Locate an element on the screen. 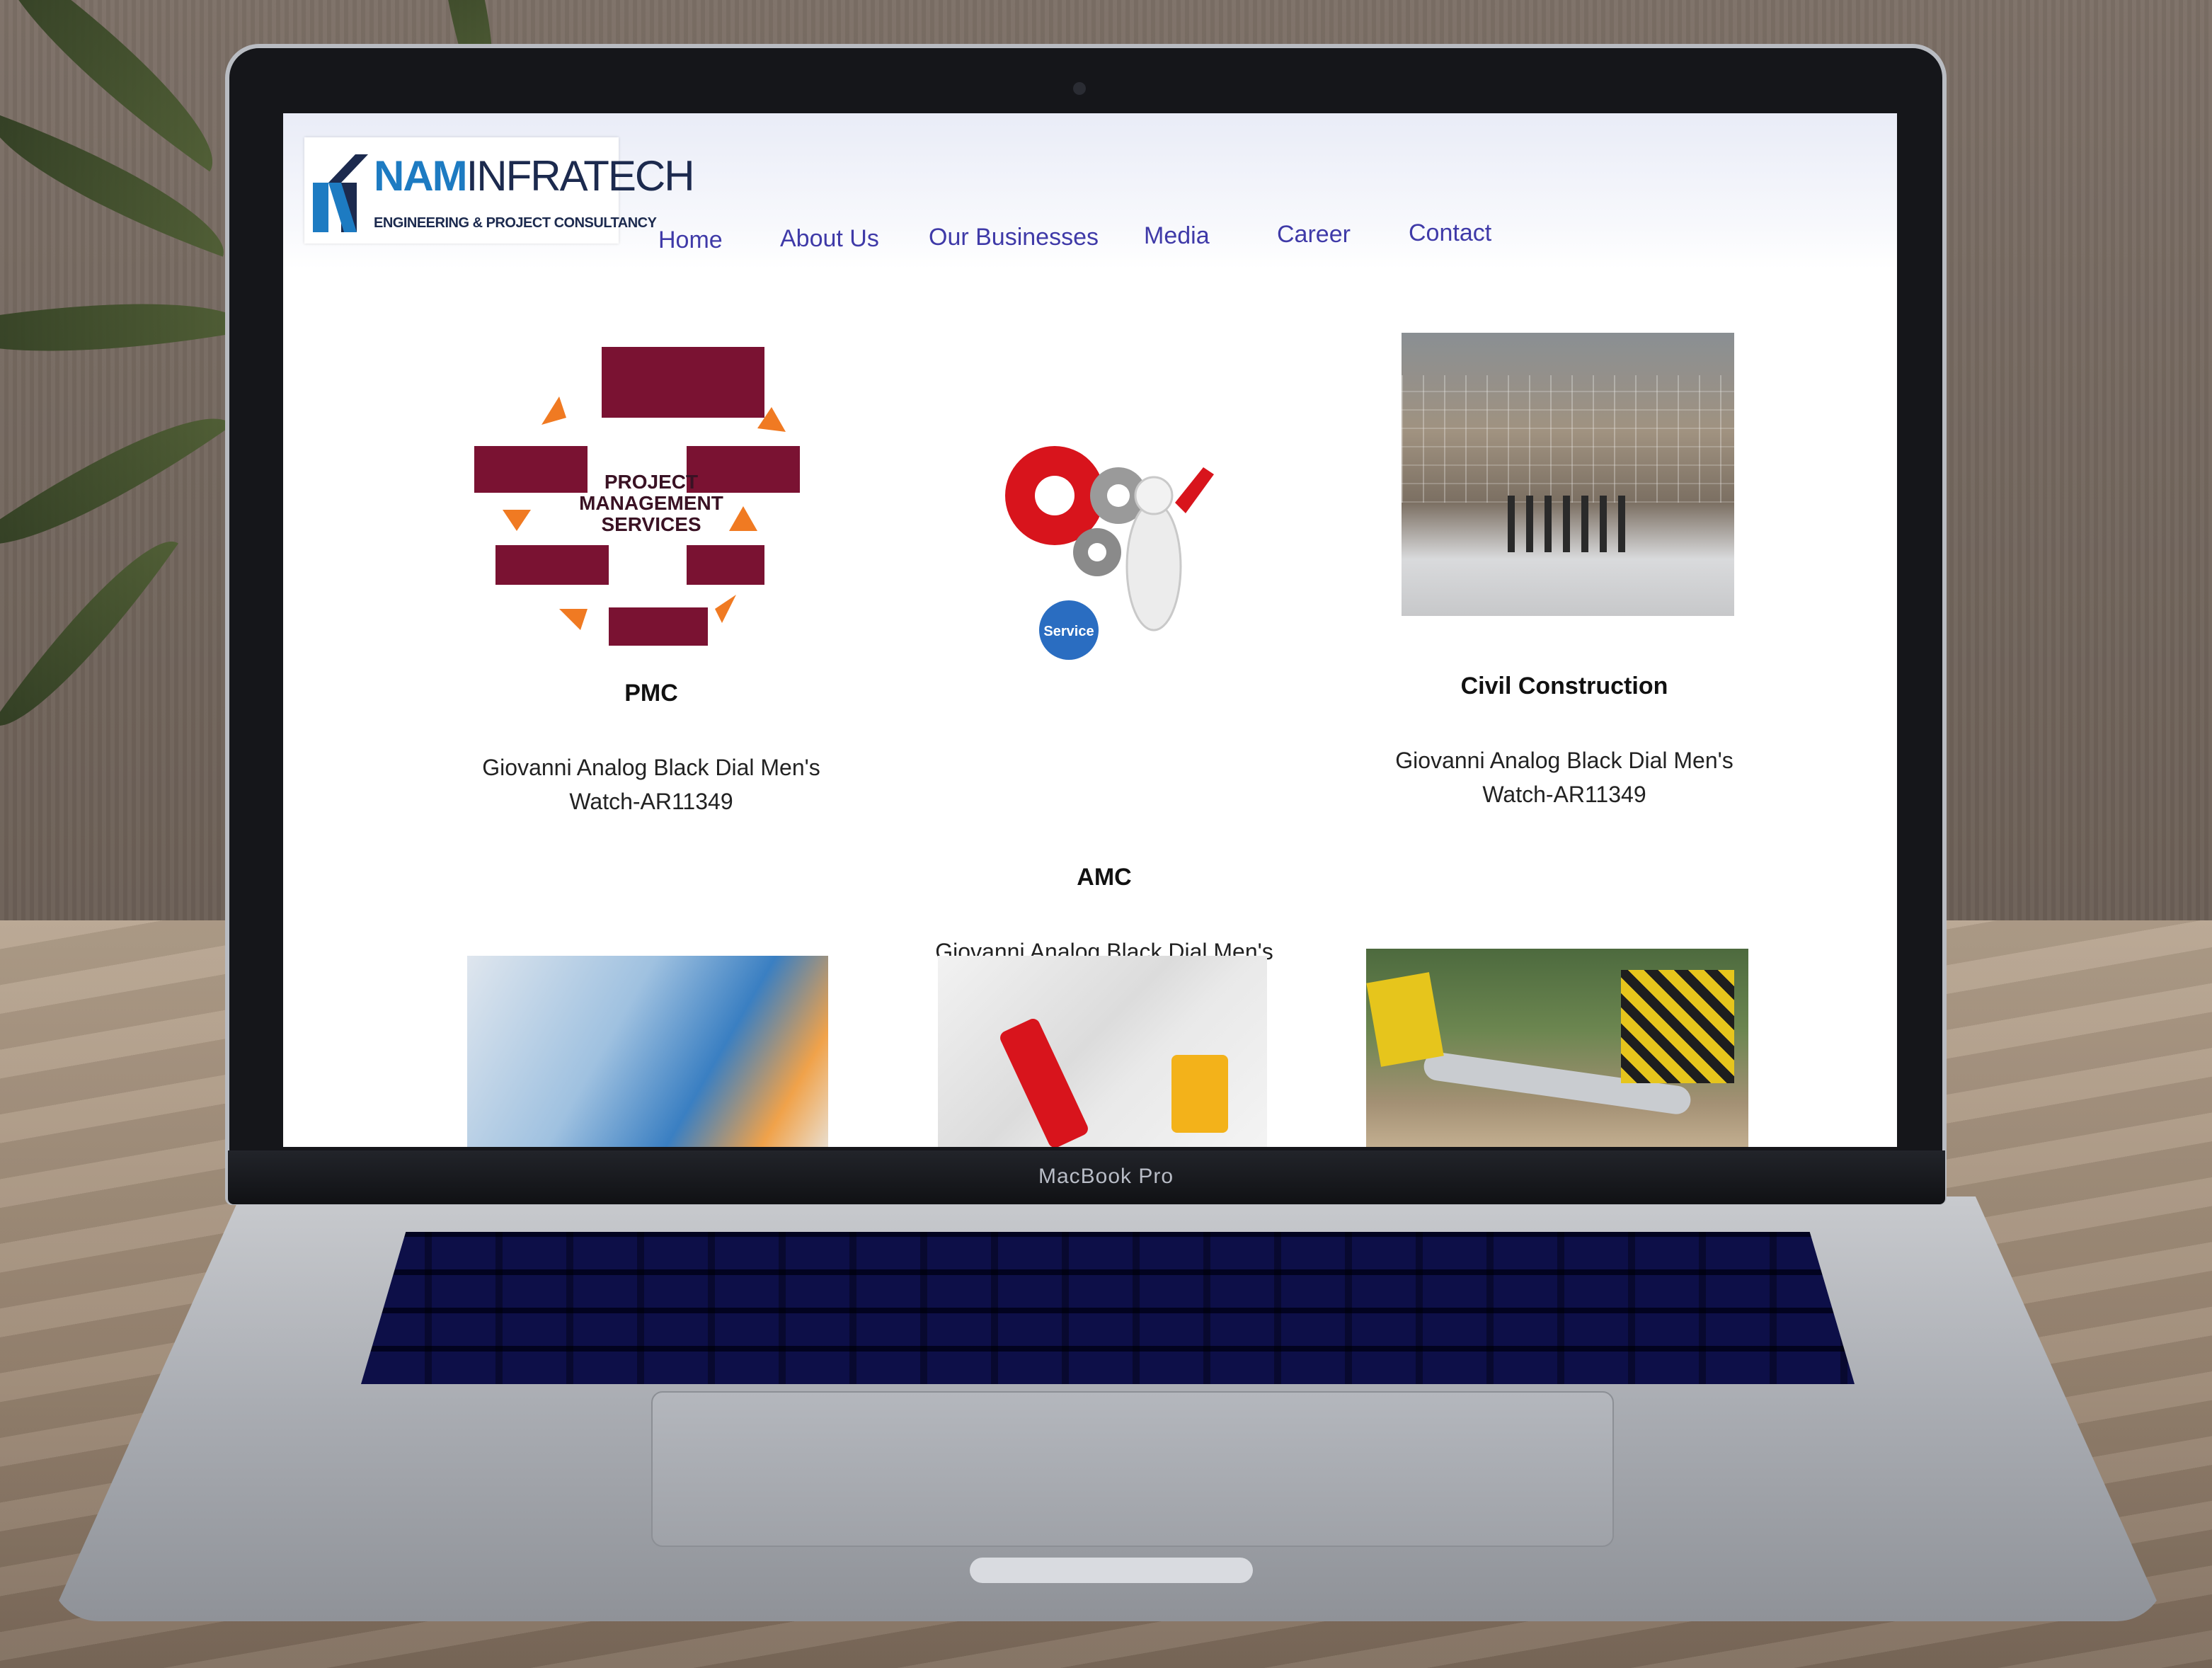 The image size is (2212, 1668). laptop-front-notch is located at coordinates (1111, 1571).